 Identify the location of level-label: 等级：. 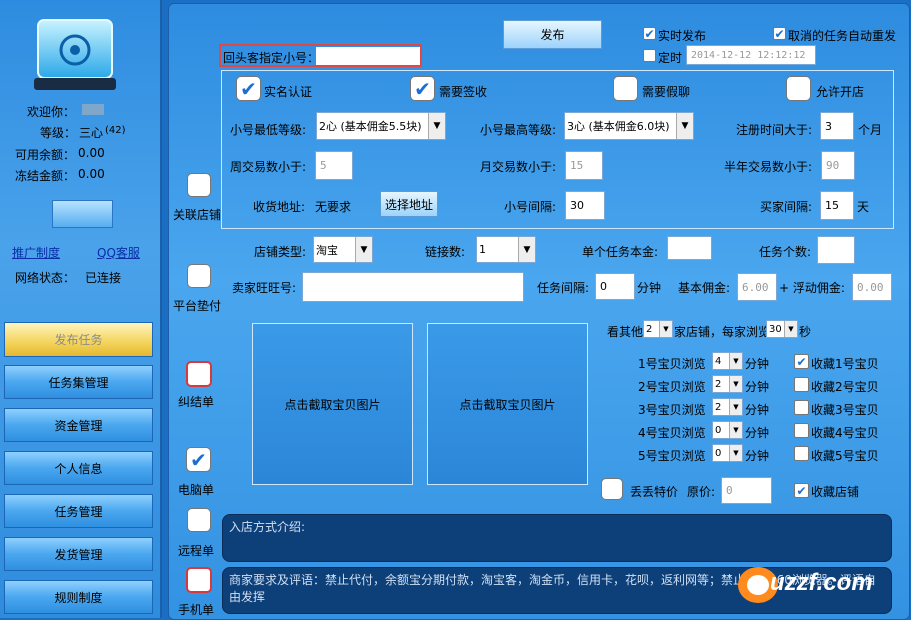
(58, 133).